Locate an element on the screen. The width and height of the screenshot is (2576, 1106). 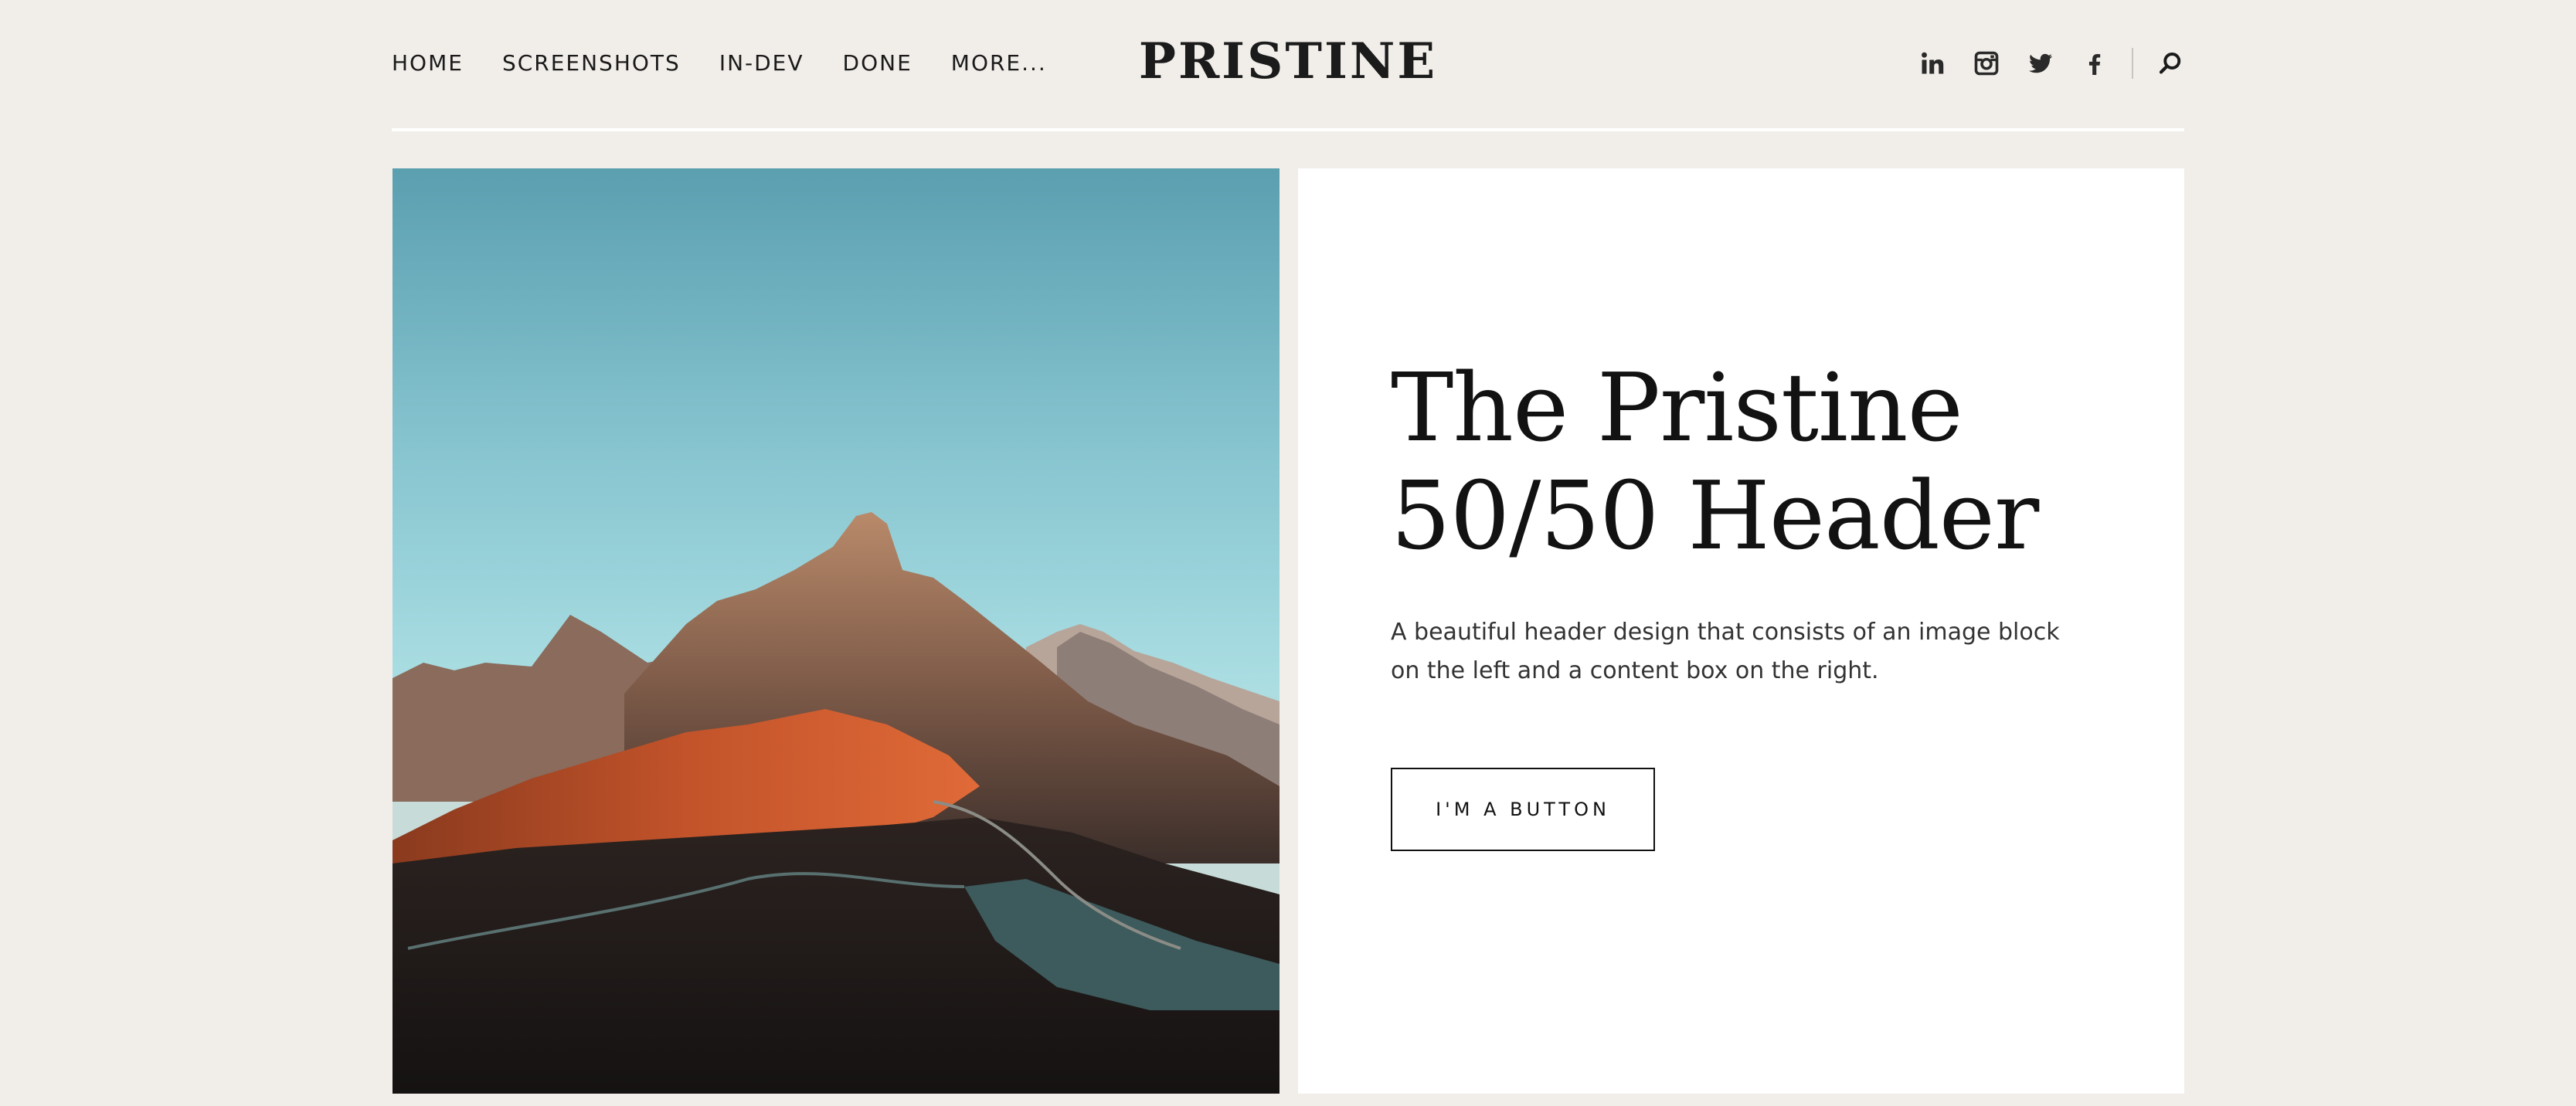
hero-cta-button: I'M A BUTTON is located at coordinates (1523, 809).